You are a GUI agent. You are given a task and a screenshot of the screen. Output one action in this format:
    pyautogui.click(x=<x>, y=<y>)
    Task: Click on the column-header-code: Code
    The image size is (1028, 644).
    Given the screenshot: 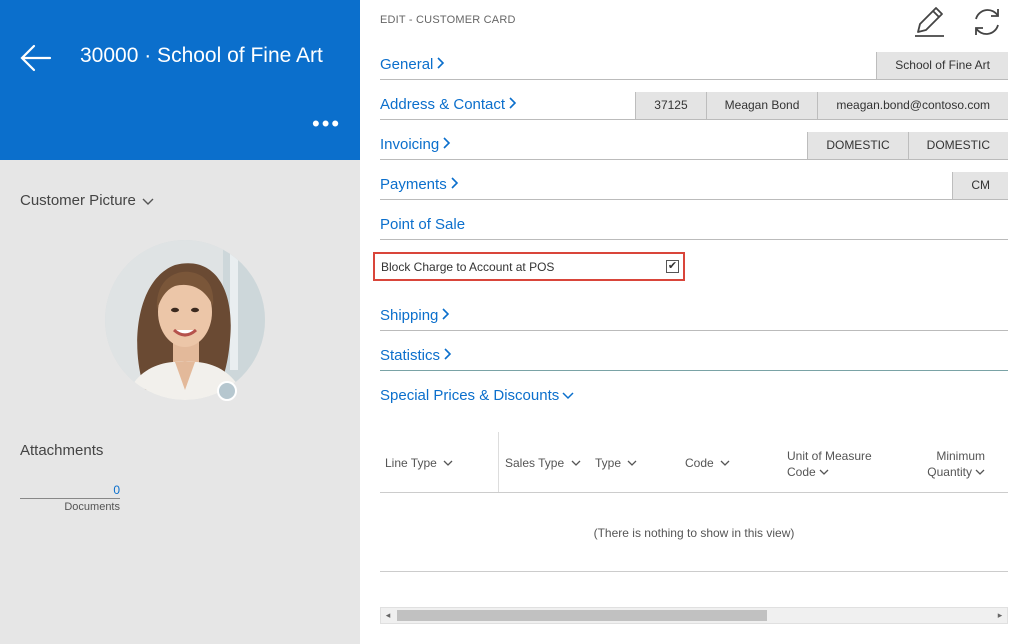 What is the action you would take?
    pyautogui.click(x=707, y=463)
    